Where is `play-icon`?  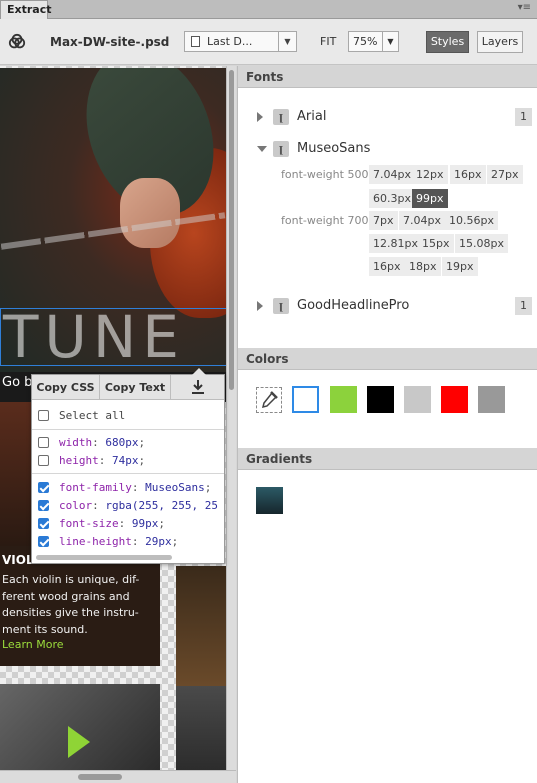
play-icon is located at coordinates (79, 742).